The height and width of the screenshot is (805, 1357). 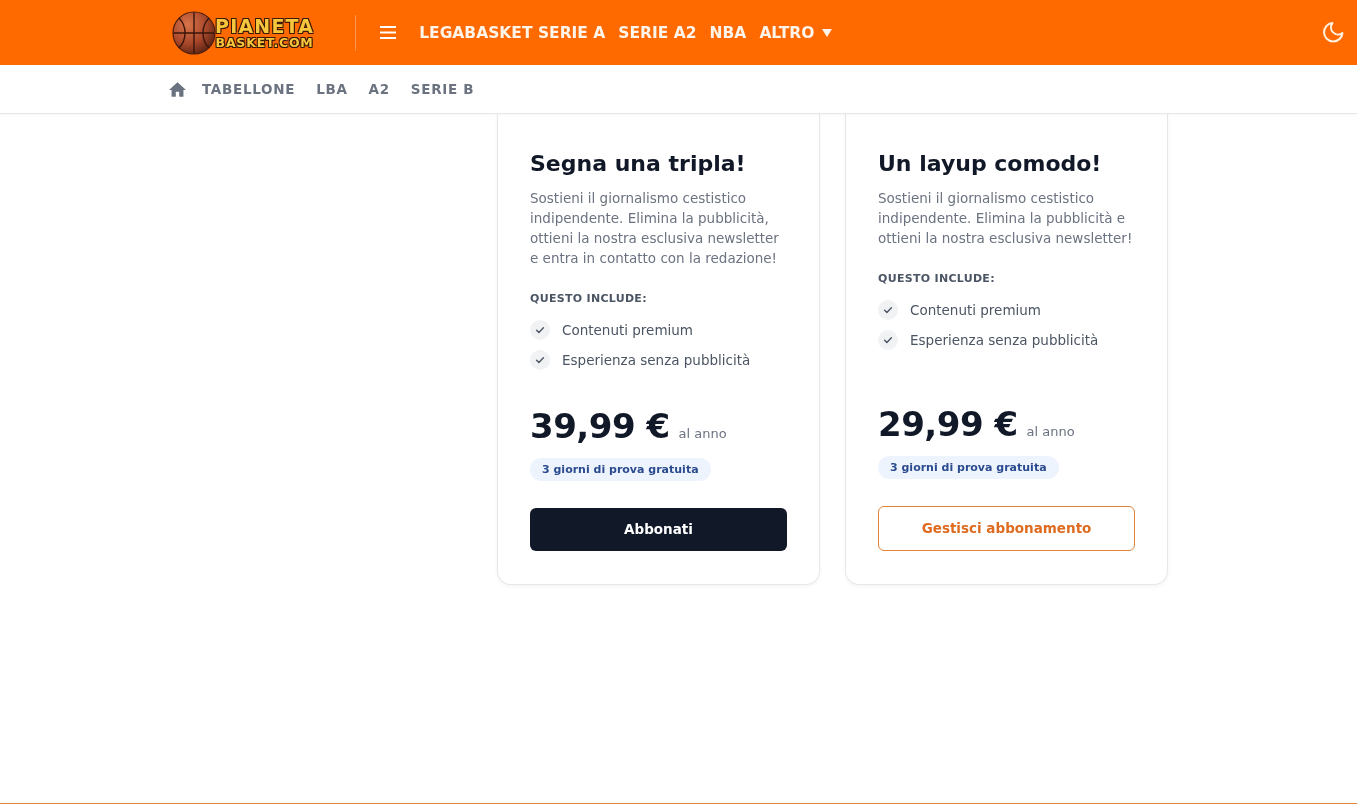 I want to click on subnav-link: SERIE B, so click(x=442, y=89).